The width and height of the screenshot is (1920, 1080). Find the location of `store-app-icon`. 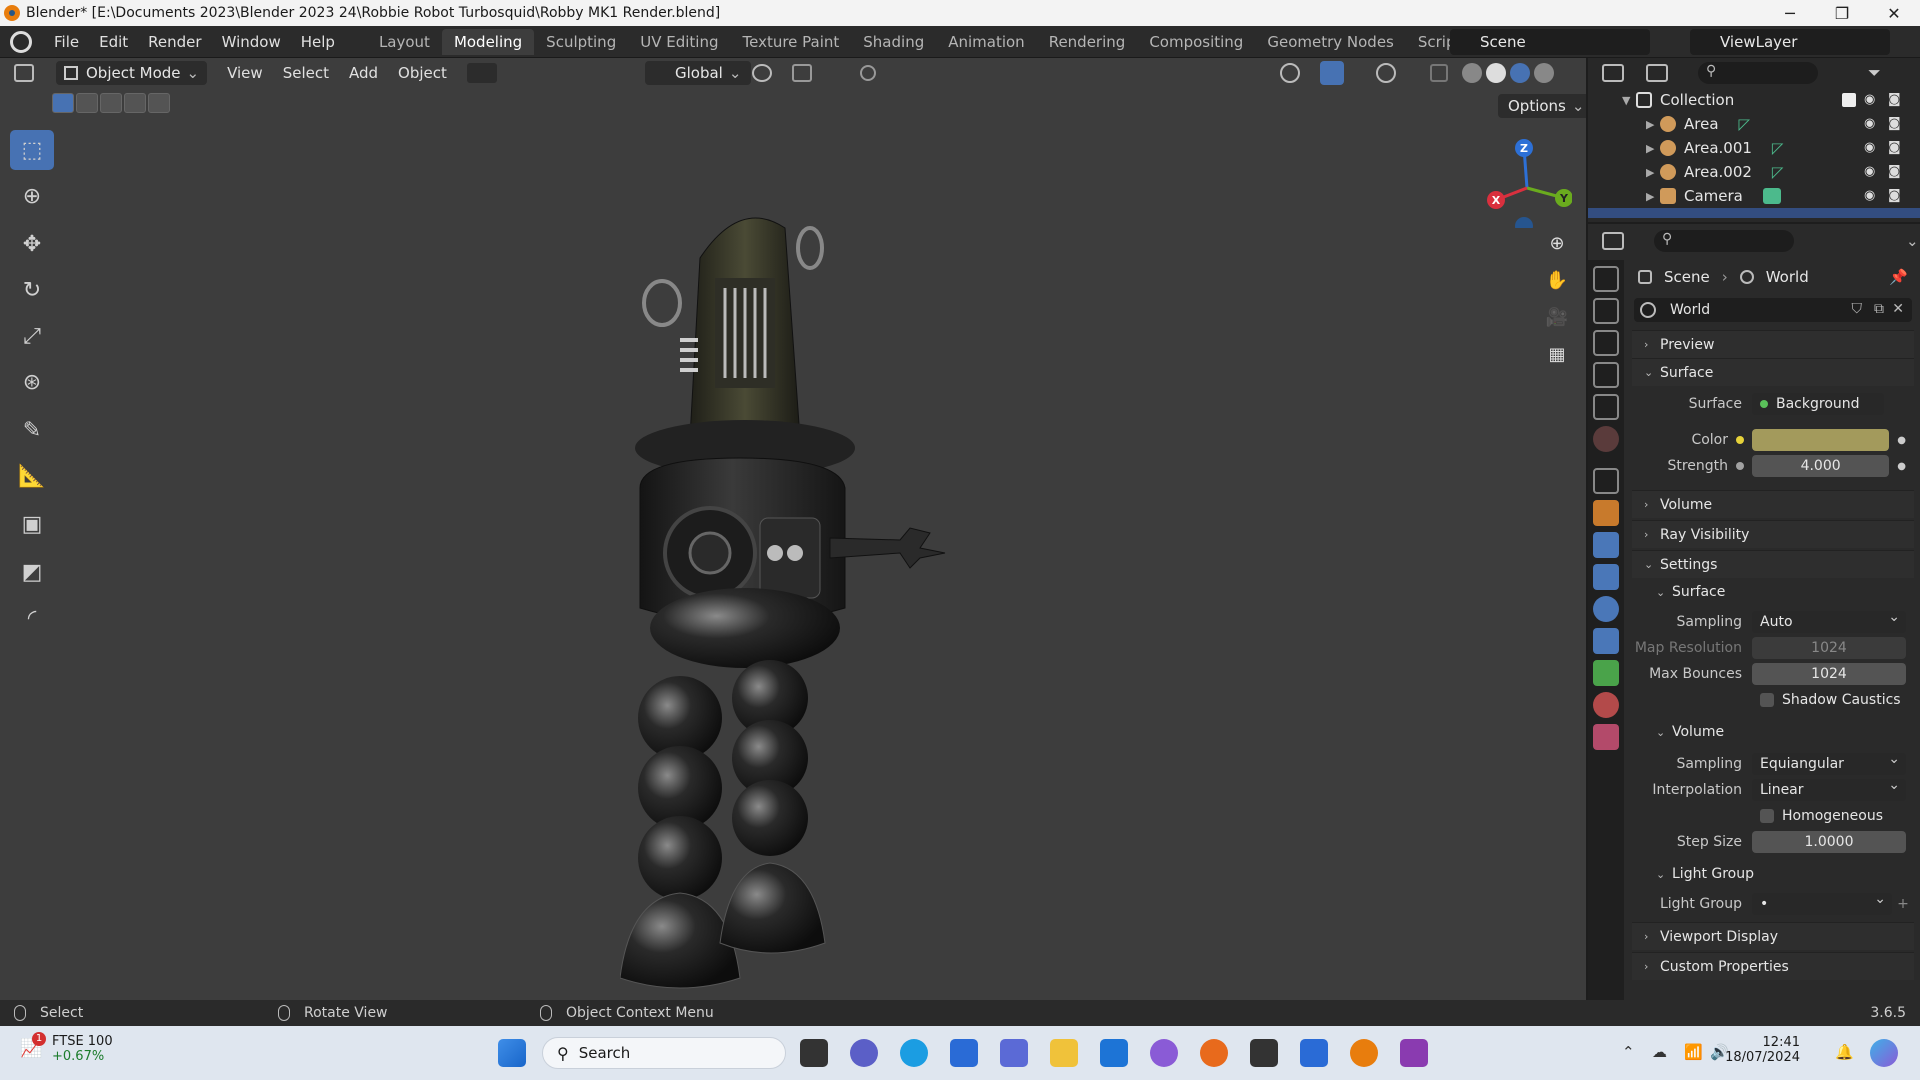

store-app-icon is located at coordinates (964, 1053).